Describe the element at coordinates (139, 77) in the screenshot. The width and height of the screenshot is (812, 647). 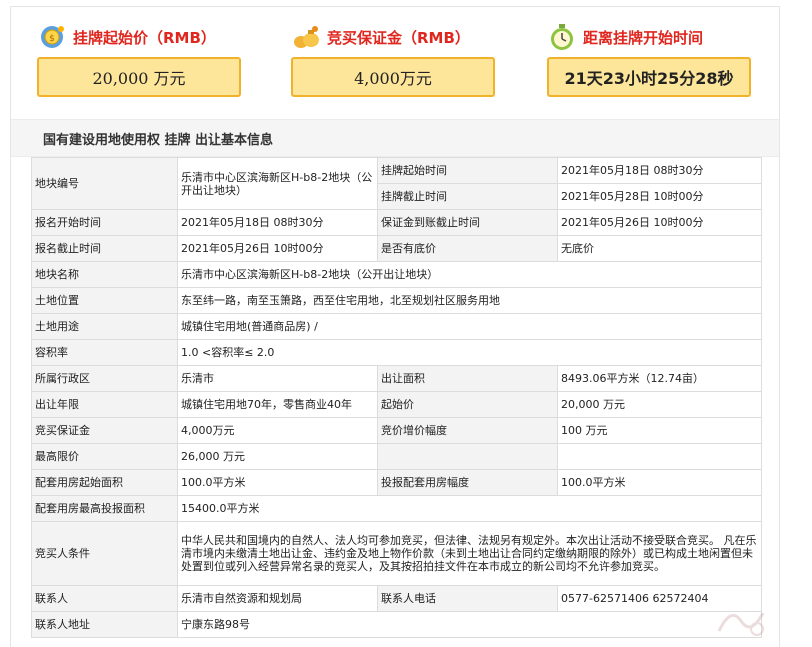
I see `start-price-value: 20,000 万元` at that location.